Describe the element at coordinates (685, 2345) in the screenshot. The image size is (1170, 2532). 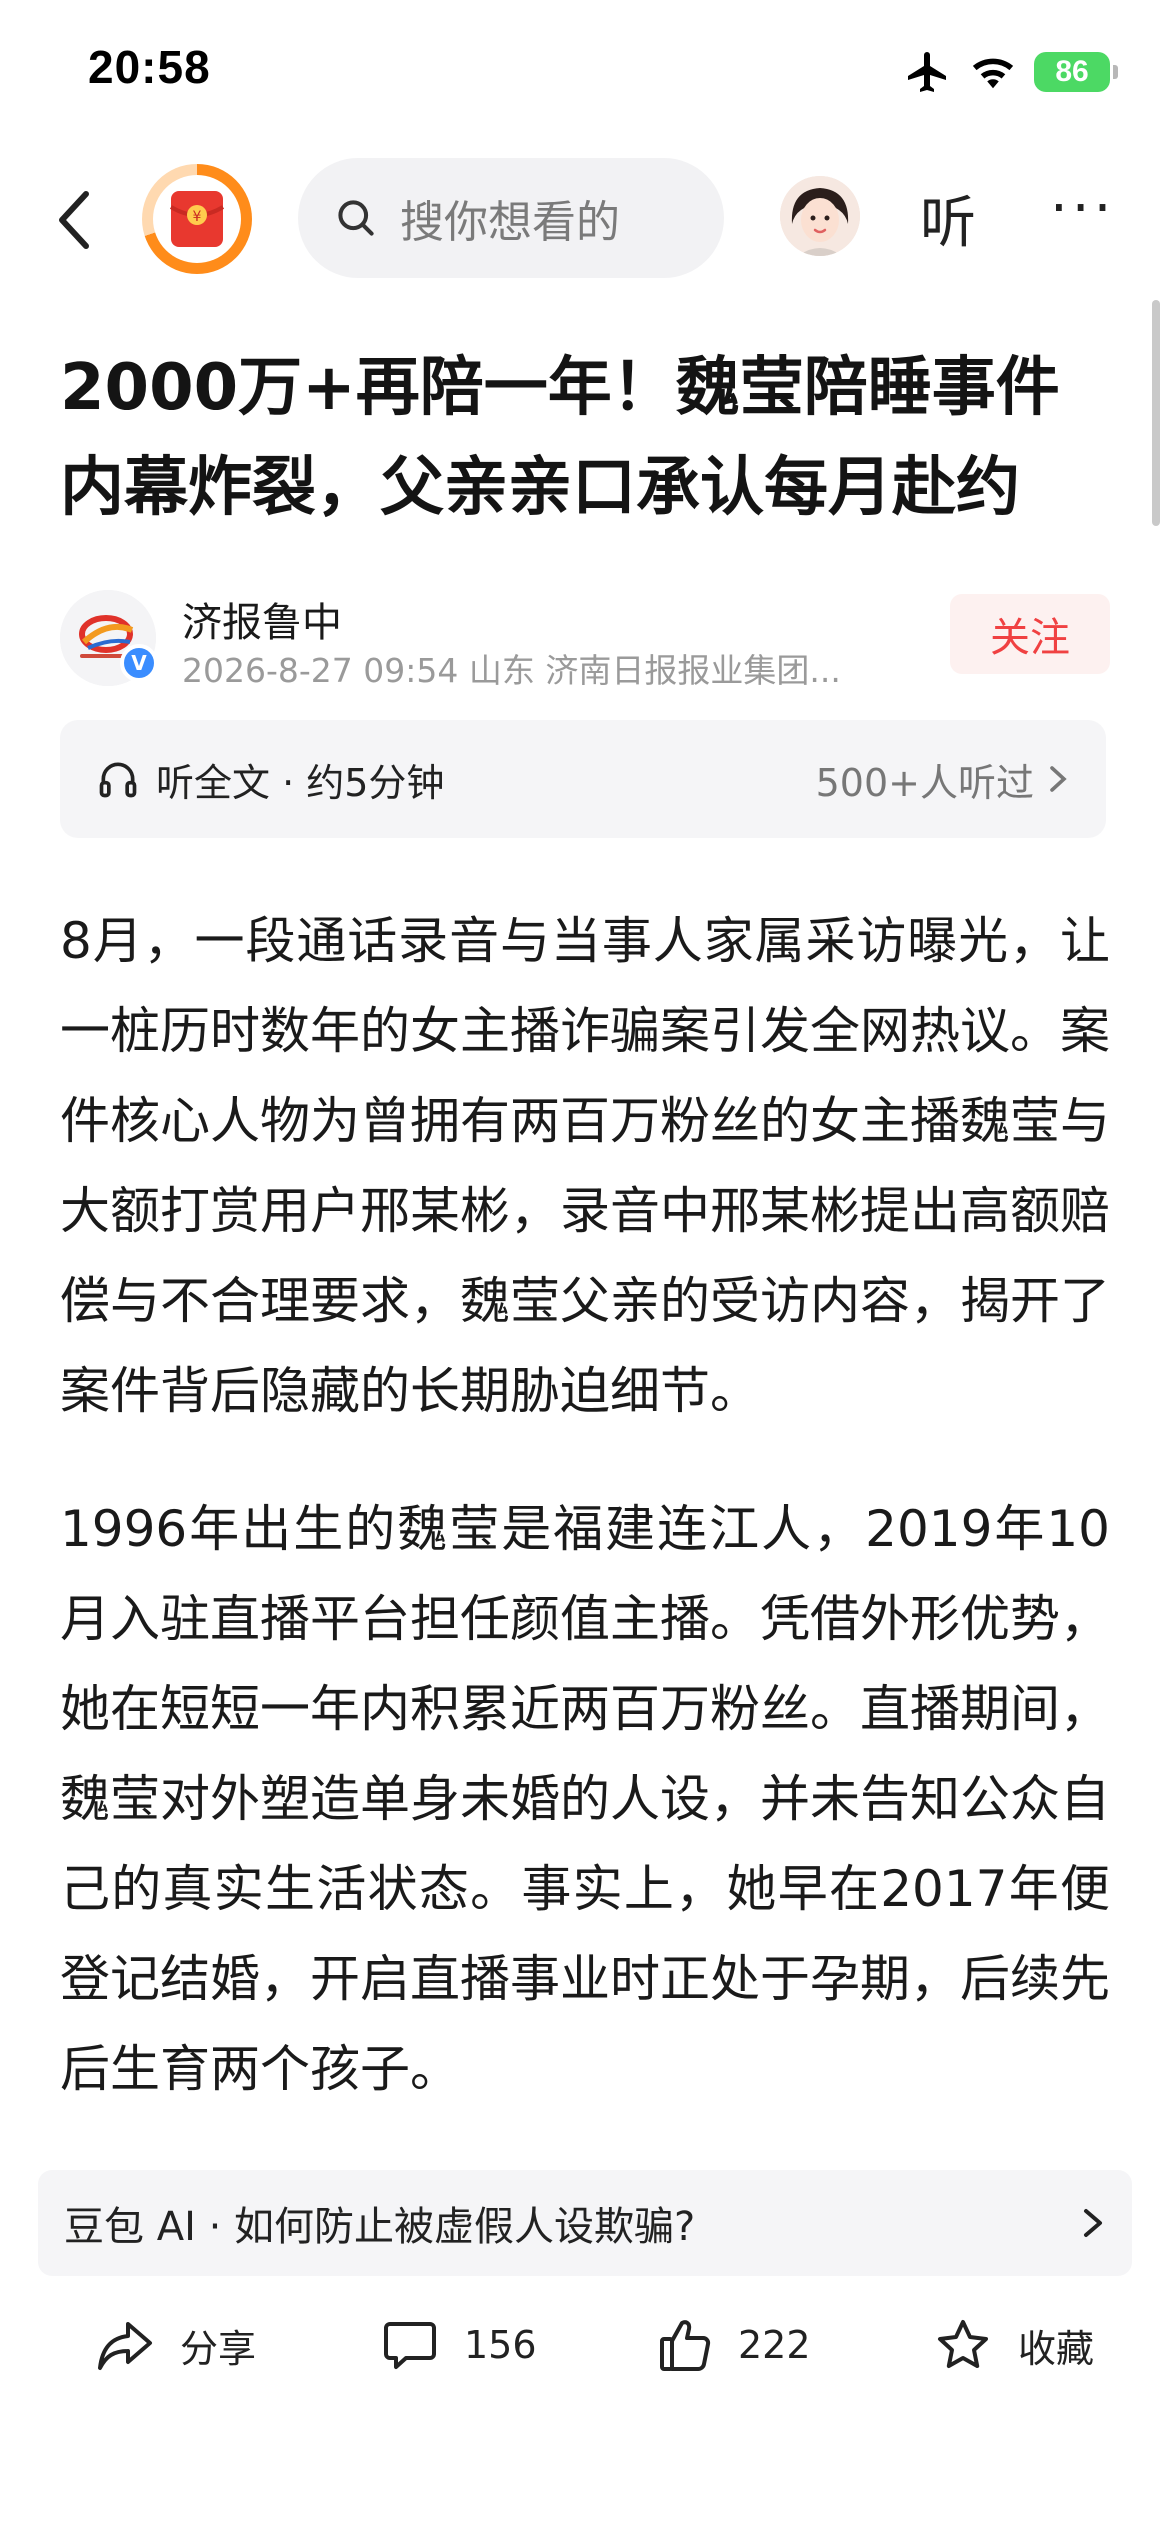
I see `like-icon` at that location.